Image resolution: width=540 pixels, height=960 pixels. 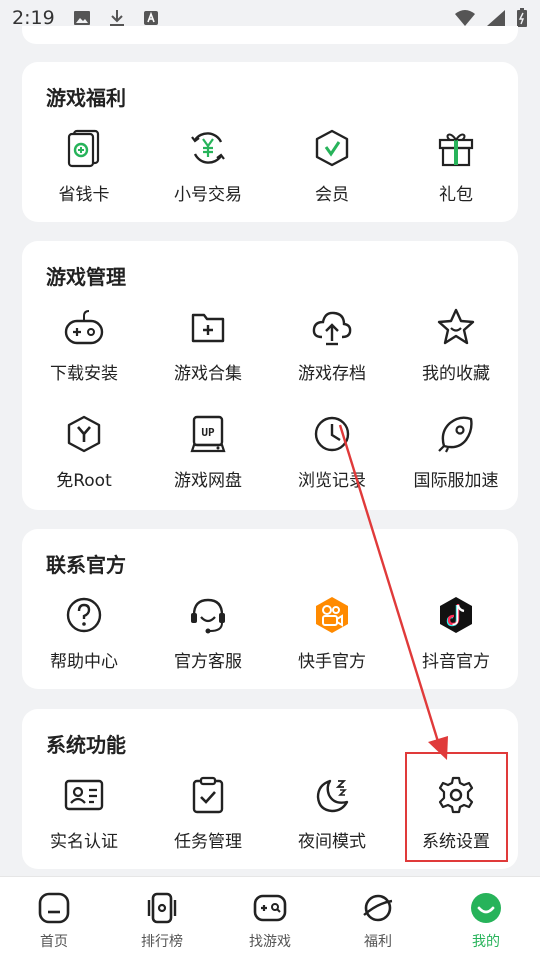 What do you see at coordinates (486, 942) in the screenshot?
I see `nav-label: 我的` at bounding box center [486, 942].